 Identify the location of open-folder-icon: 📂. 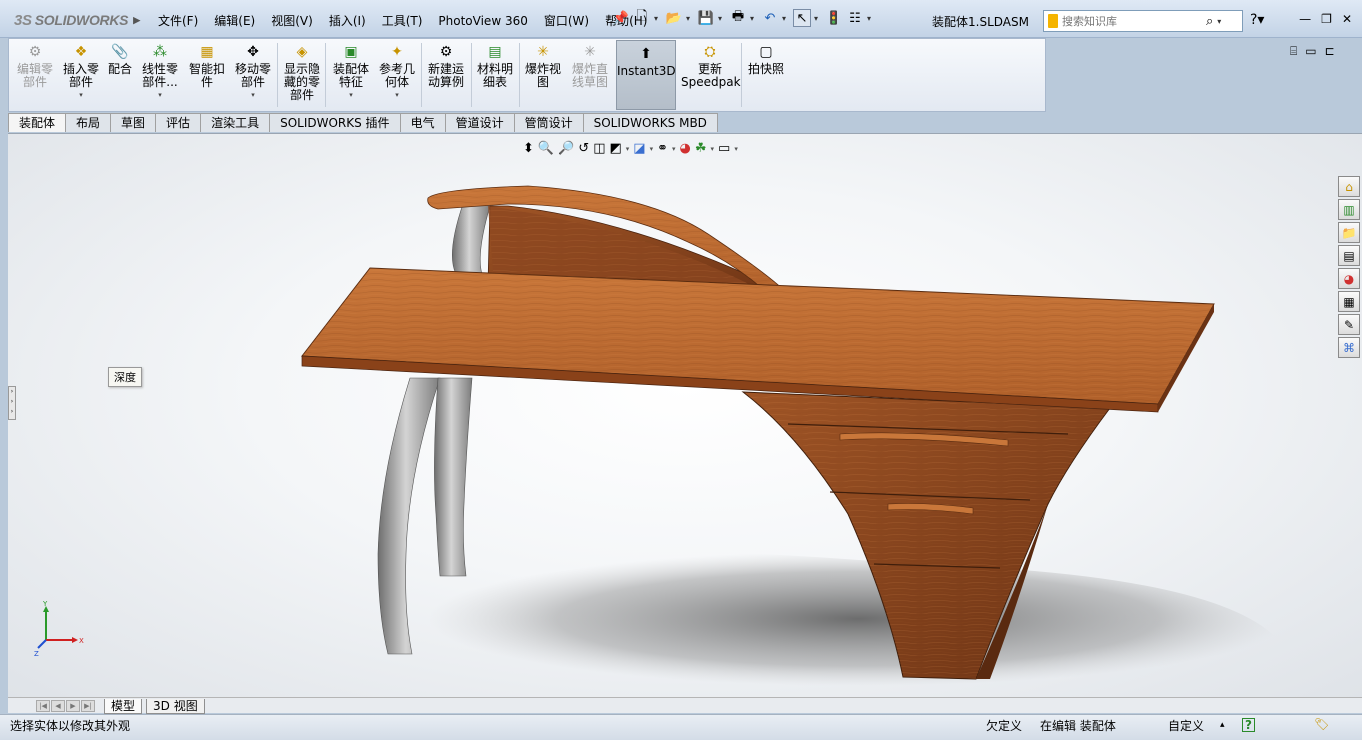
(674, 18).